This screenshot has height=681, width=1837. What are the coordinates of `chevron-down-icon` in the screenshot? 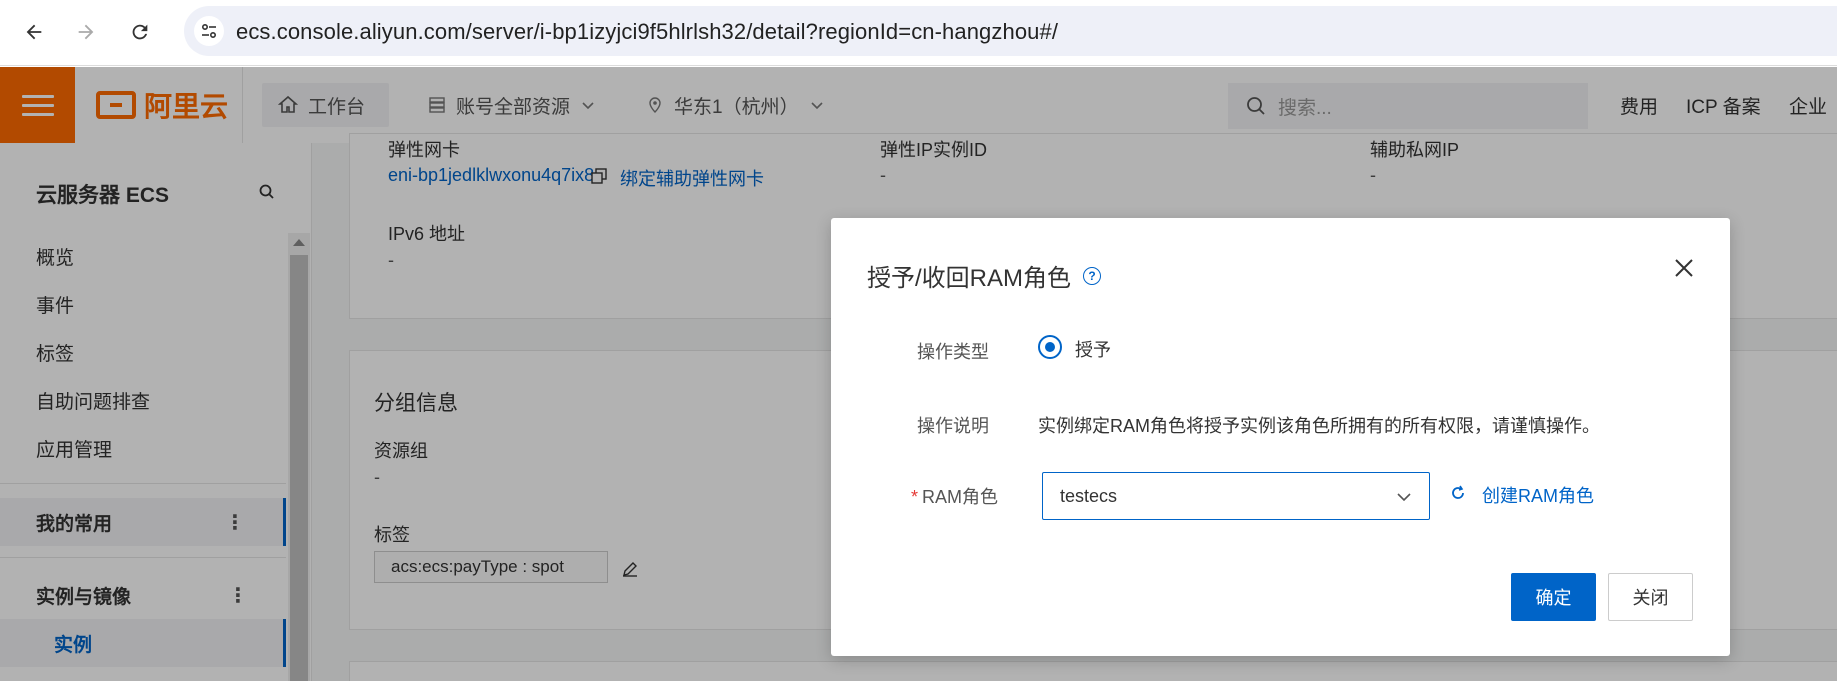 It's located at (1404, 497).